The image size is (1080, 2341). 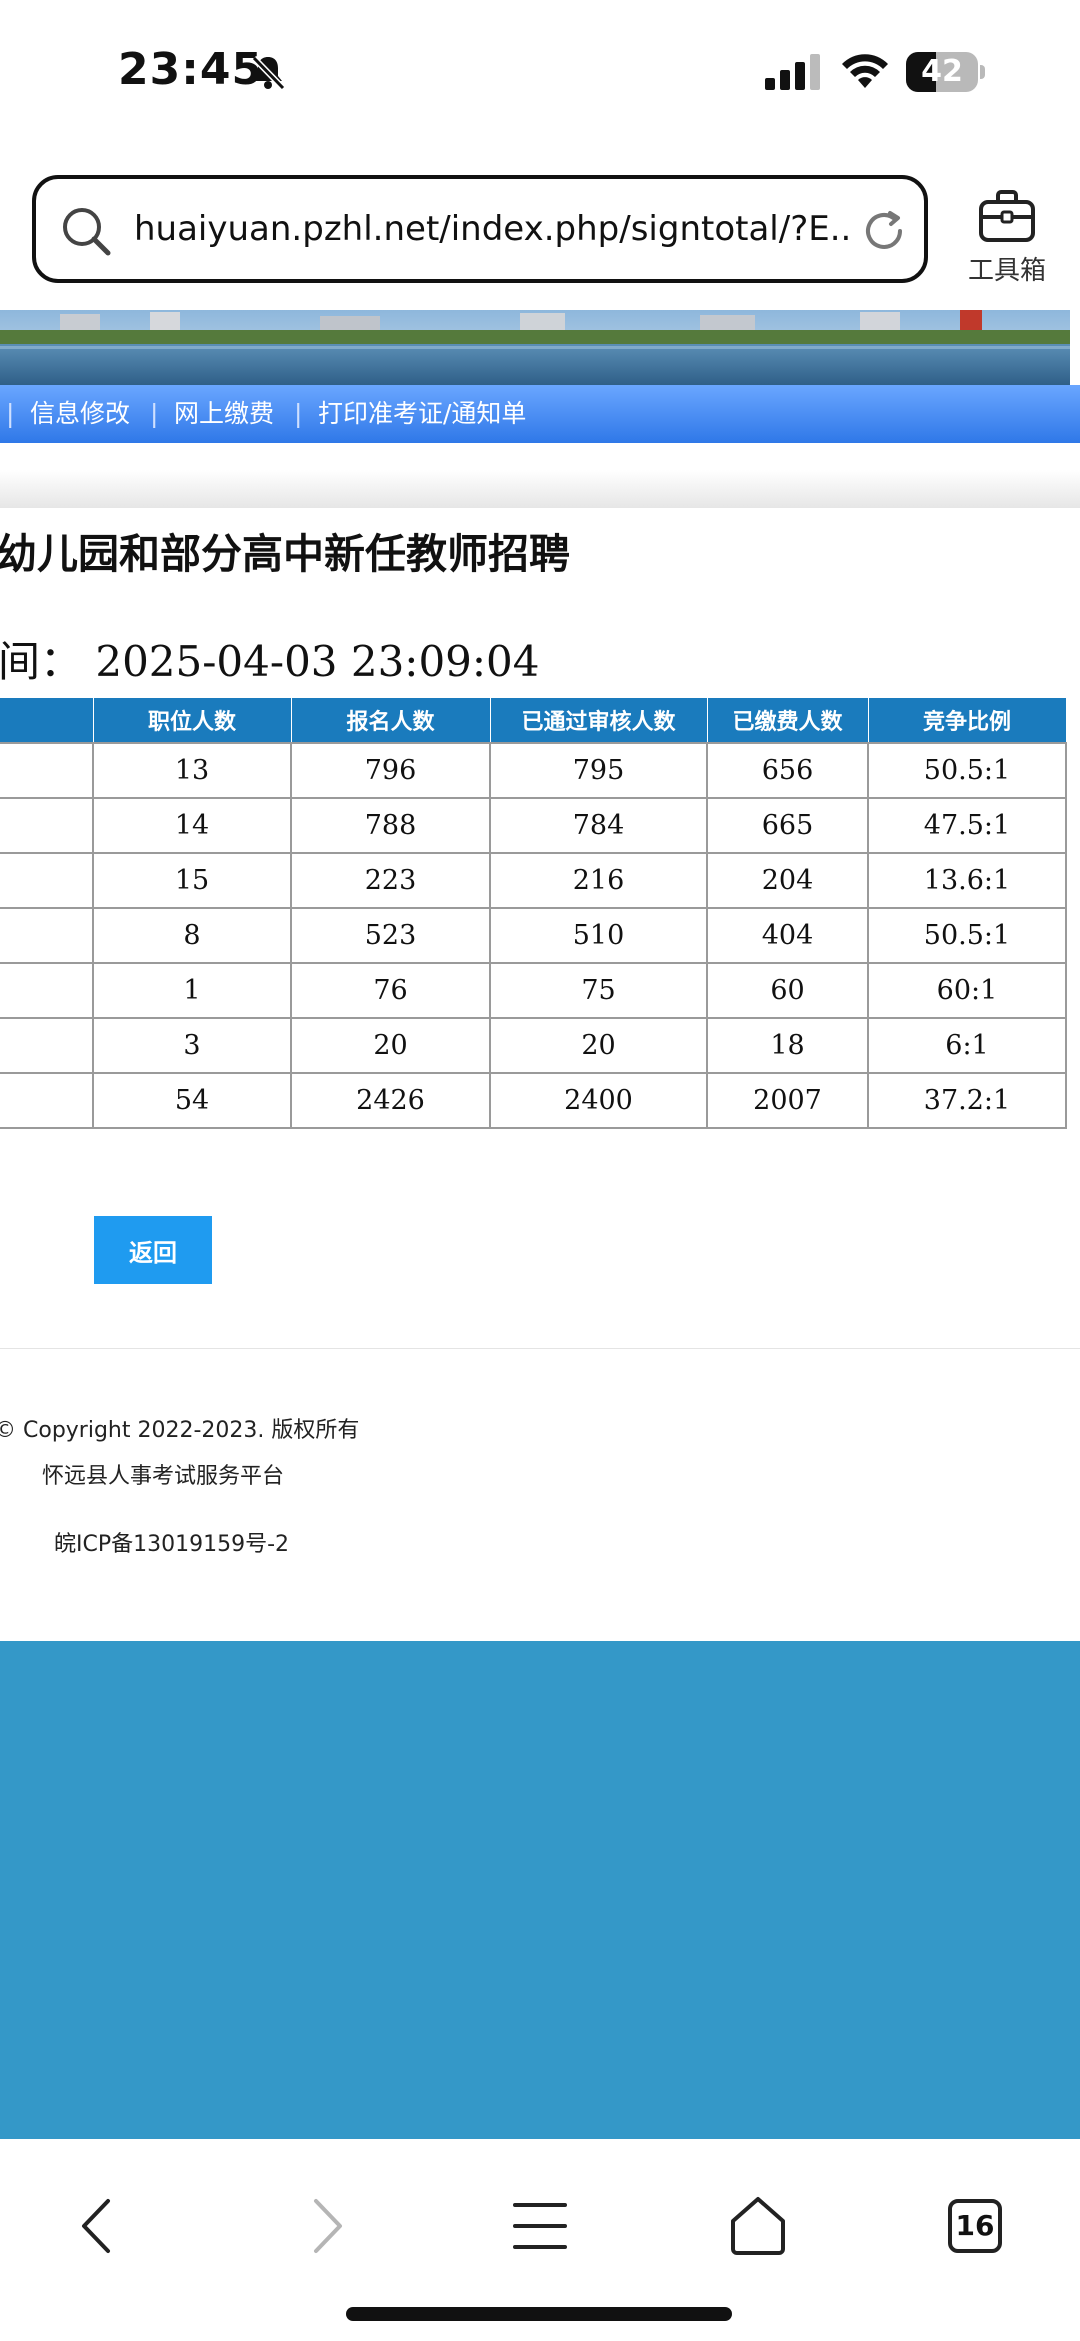 What do you see at coordinates (87, 232) in the screenshot?
I see `search-icon` at bounding box center [87, 232].